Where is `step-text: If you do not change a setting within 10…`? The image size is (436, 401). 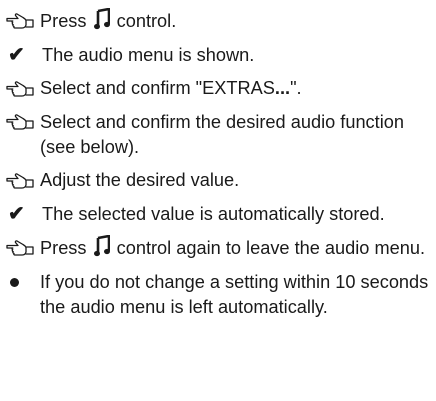
step-text: If you do not change a setting within 10… is located at coordinates (234, 294).